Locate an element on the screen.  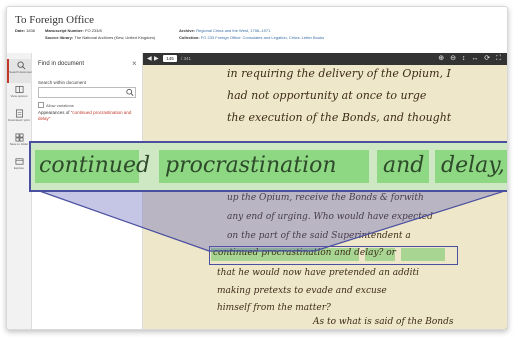
zoom-word: and is located at coordinates (404, 165).